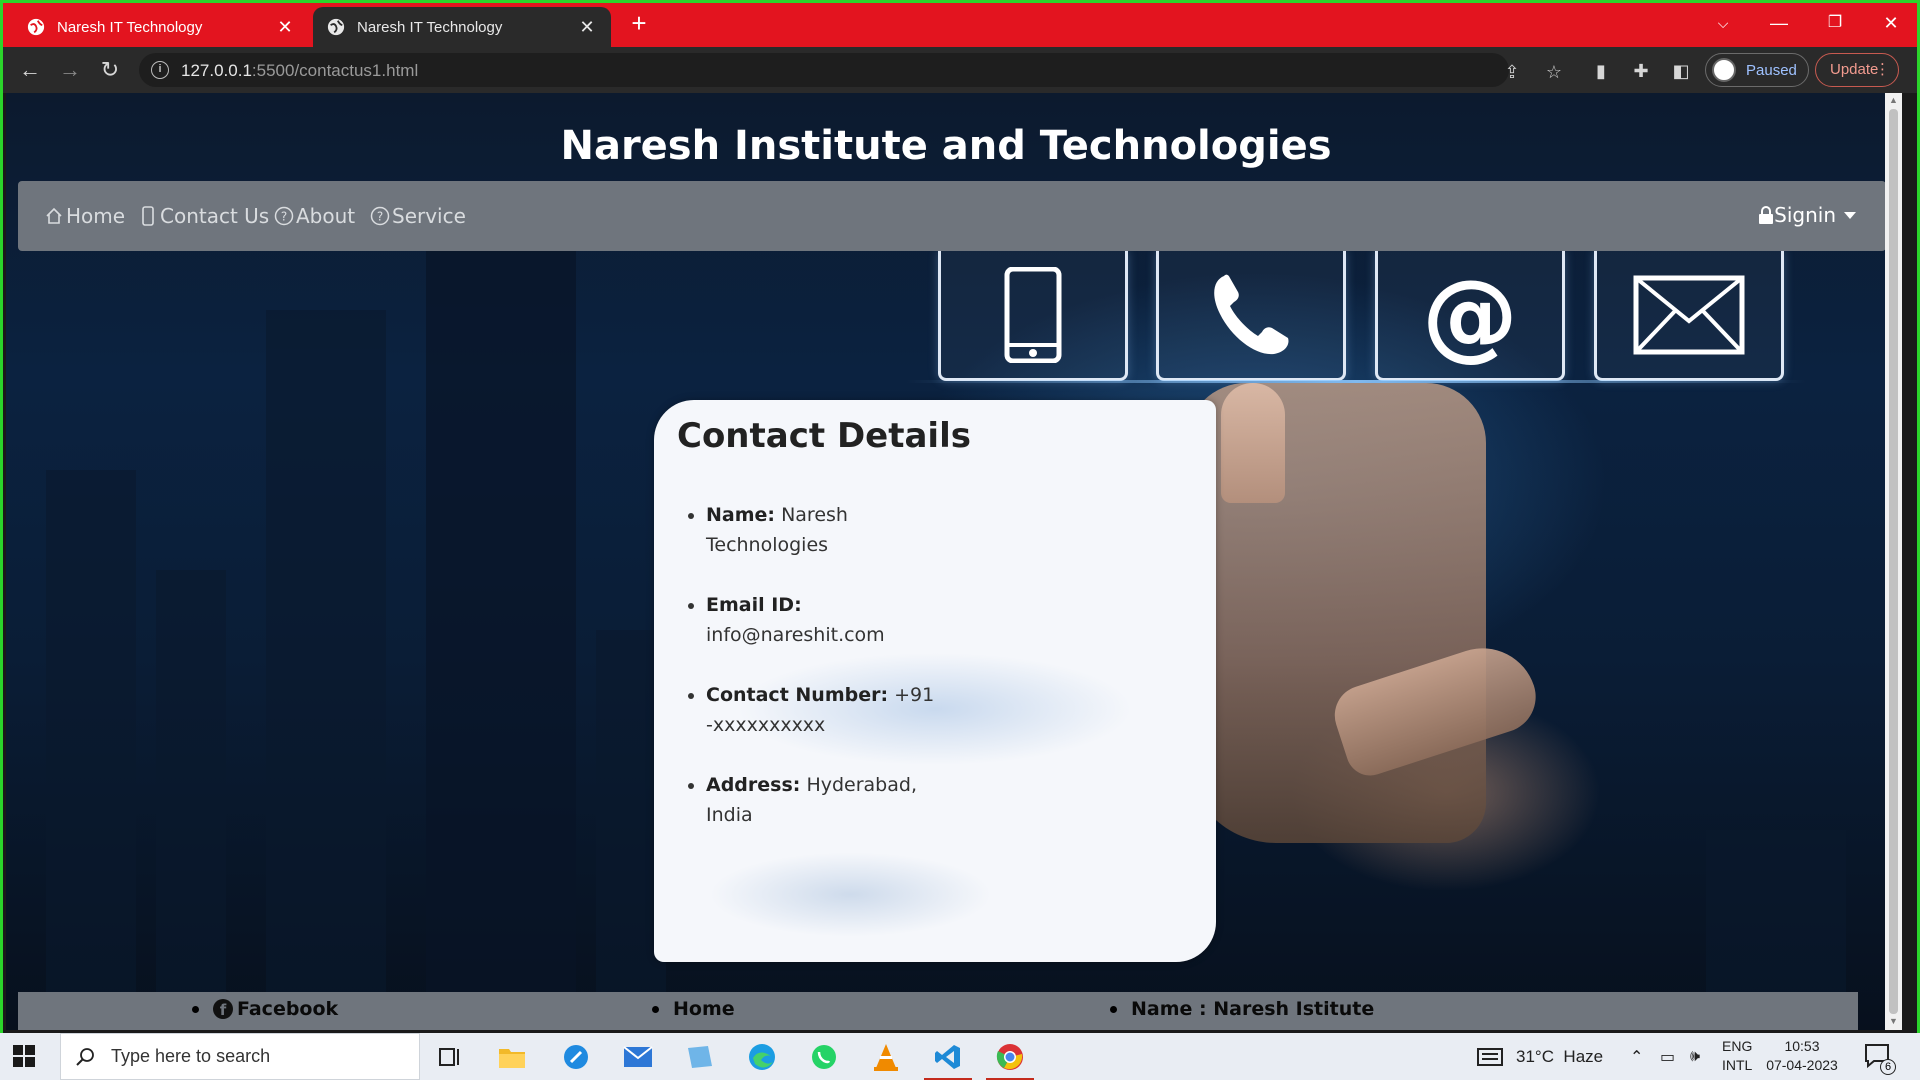 Image resolution: width=1920 pixels, height=1080 pixels. What do you see at coordinates (1779, 23) in the screenshot?
I see `minimize-button: —` at bounding box center [1779, 23].